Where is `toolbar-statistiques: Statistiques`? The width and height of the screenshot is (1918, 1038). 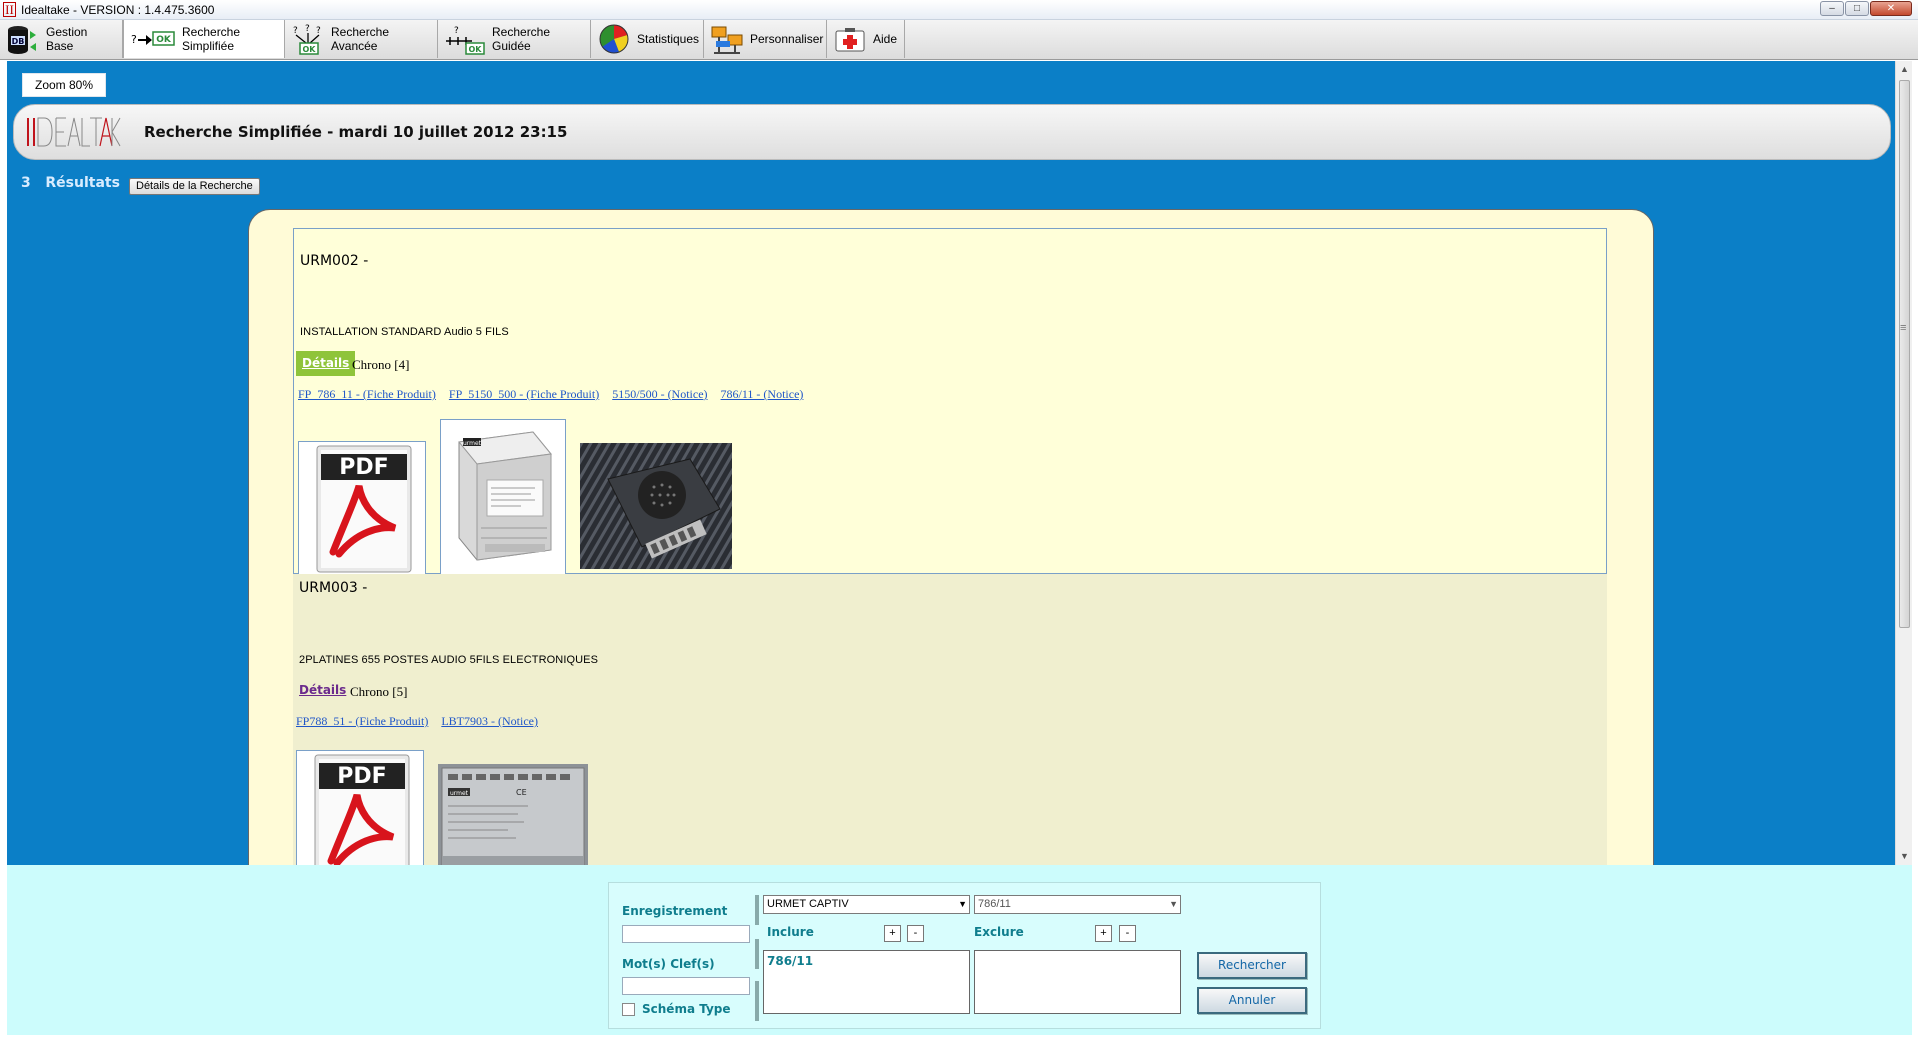
toolbar-statistiques: Statistiques is located at coordinates (647, 39).